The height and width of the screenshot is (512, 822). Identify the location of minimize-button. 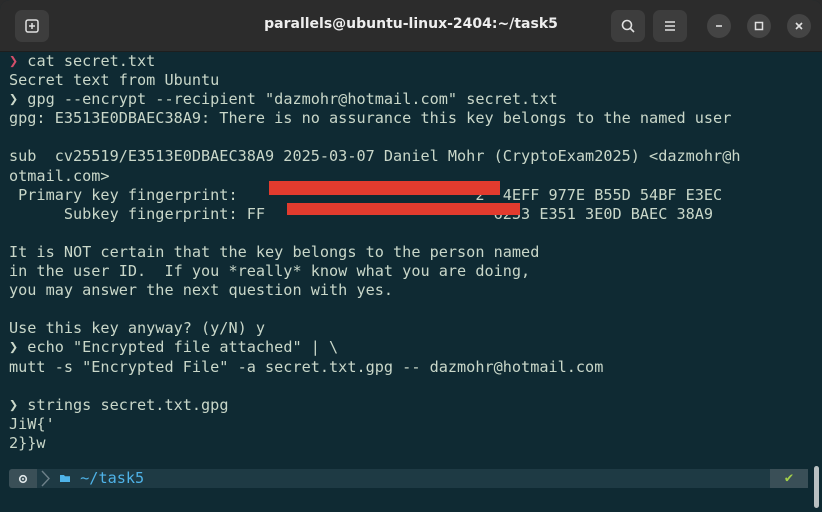
(719, 26).